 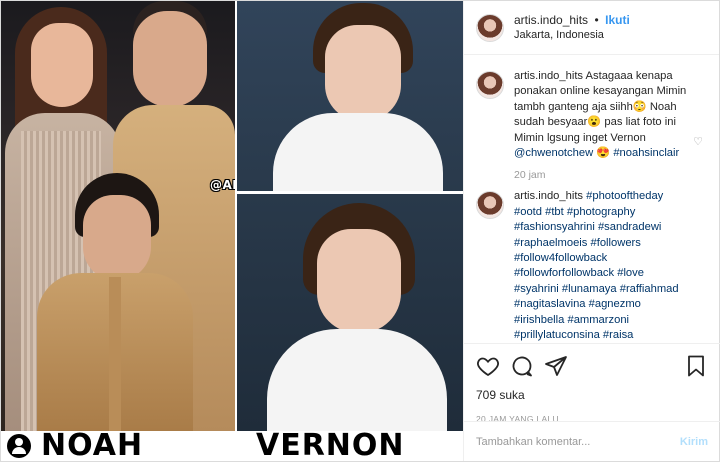 What do you see at coordinates (646, 153) in the screenshot?
I see `hashtag-link: #noahsinclair` at bounding box center [646, 153].